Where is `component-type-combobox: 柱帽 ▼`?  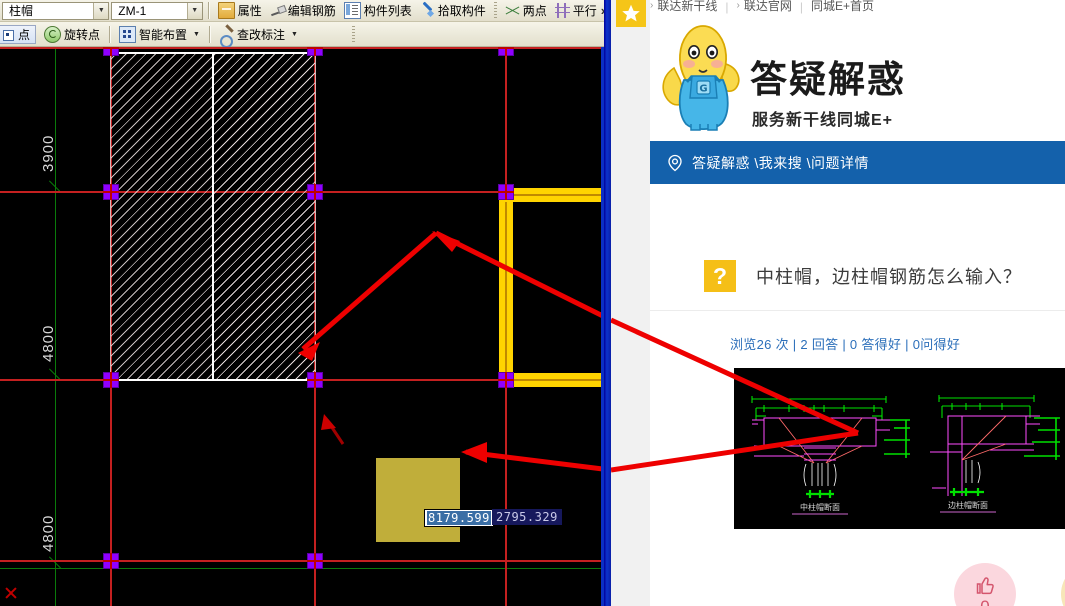
component-type-combobox: 柱帽 ▼ is located at coordinates (56, 10).